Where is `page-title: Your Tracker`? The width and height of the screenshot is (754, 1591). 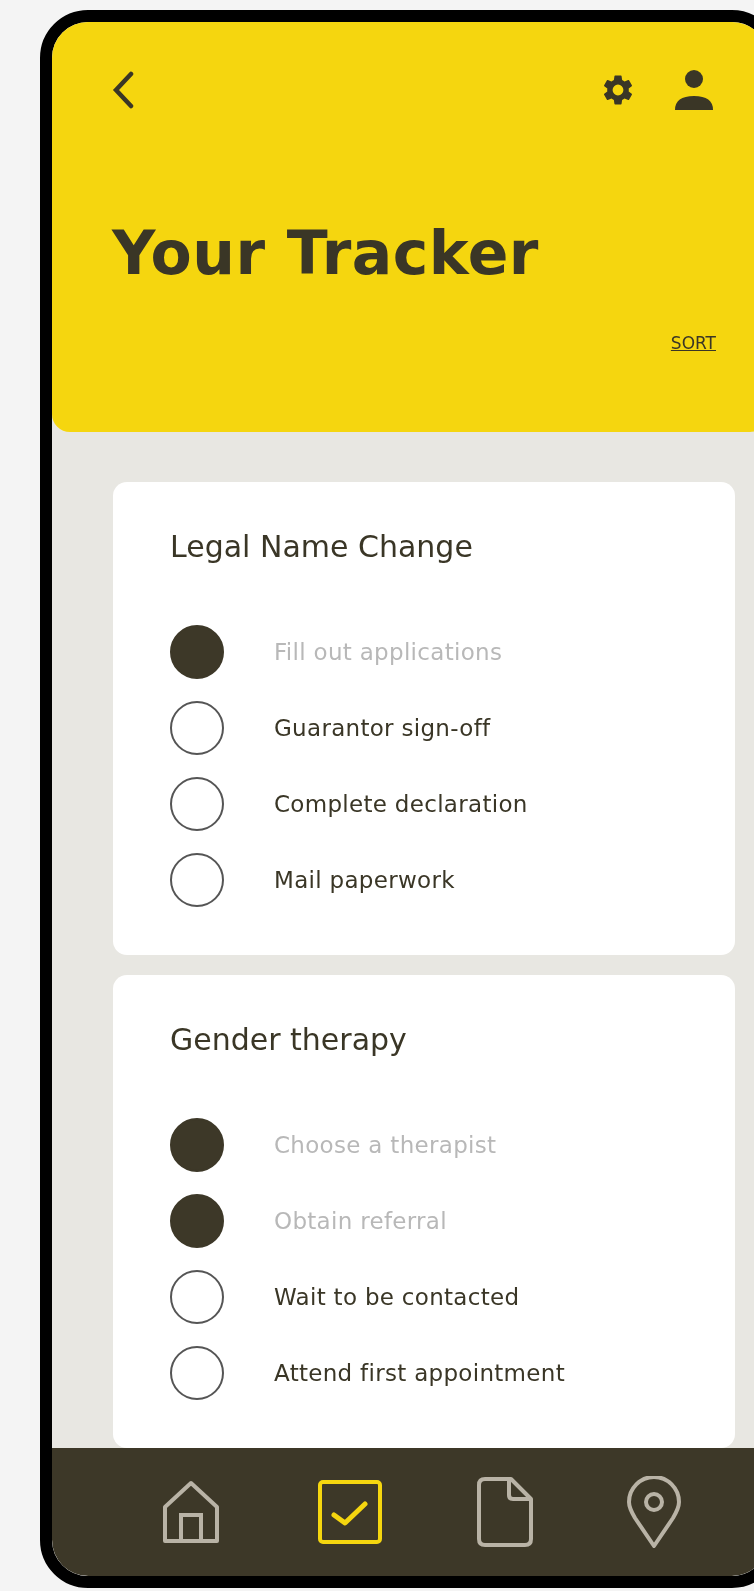
page-title: Your Tracker is located at coordinates (326, 253).